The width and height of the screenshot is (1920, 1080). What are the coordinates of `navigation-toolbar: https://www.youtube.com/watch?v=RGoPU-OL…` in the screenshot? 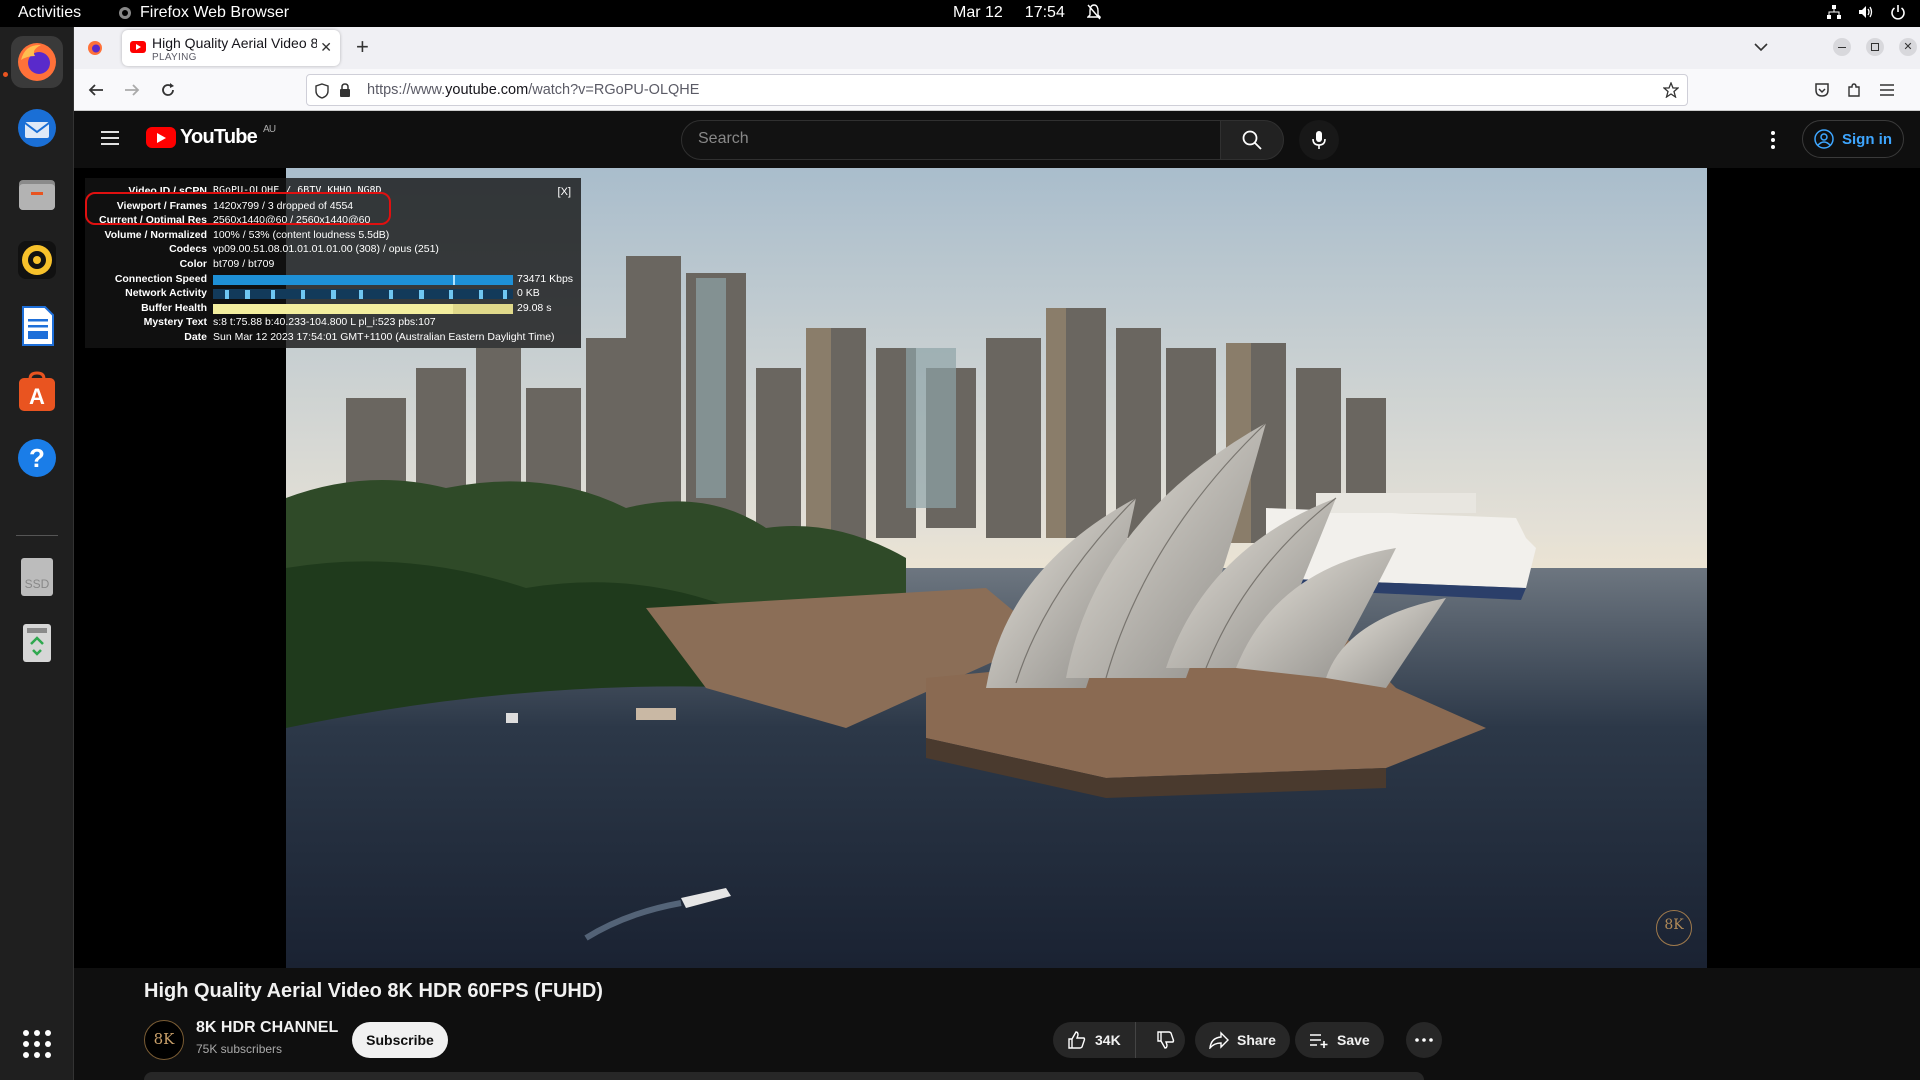 It's located at (997, 90).